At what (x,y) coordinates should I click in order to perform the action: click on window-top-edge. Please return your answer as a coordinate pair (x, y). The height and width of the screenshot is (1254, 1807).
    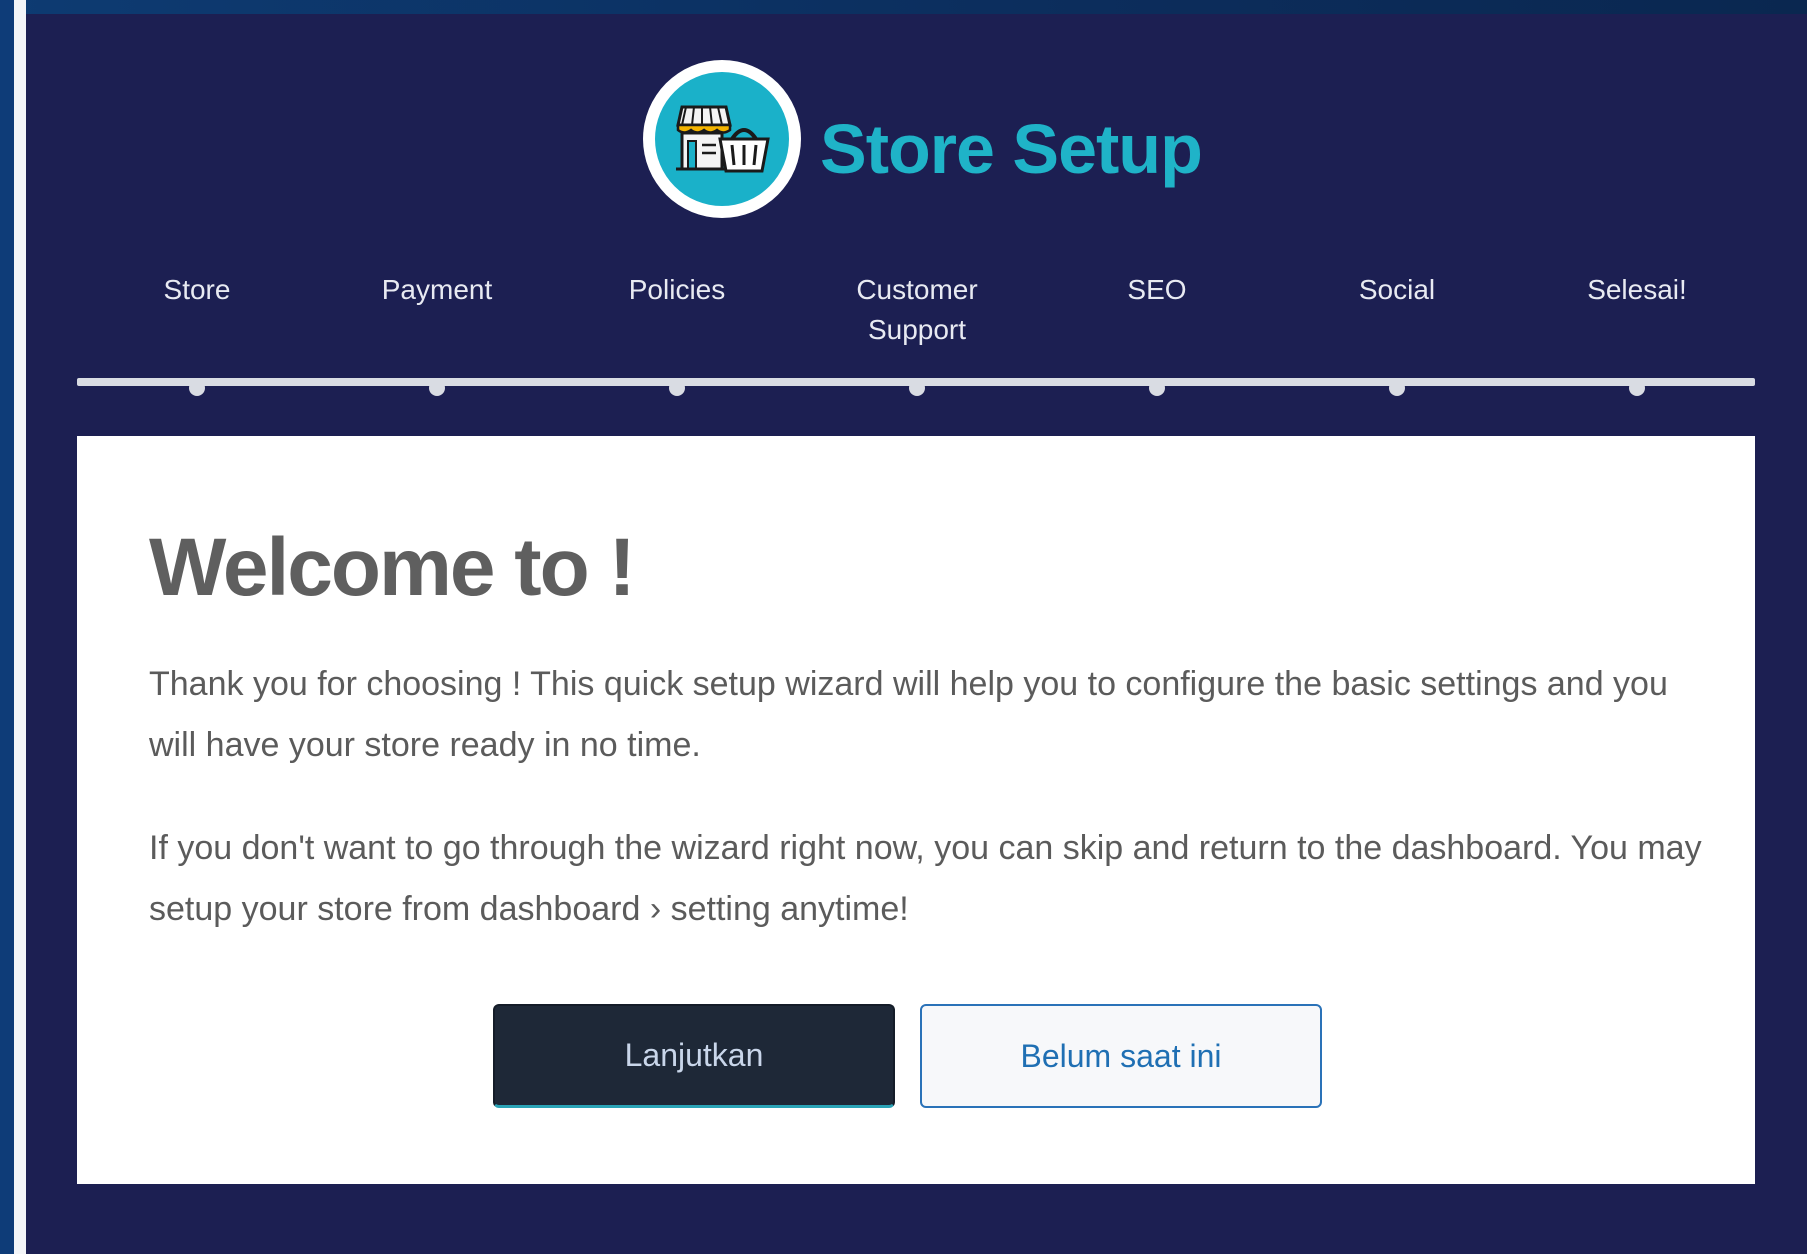
    Looking at the image, I should click on (903, 7).